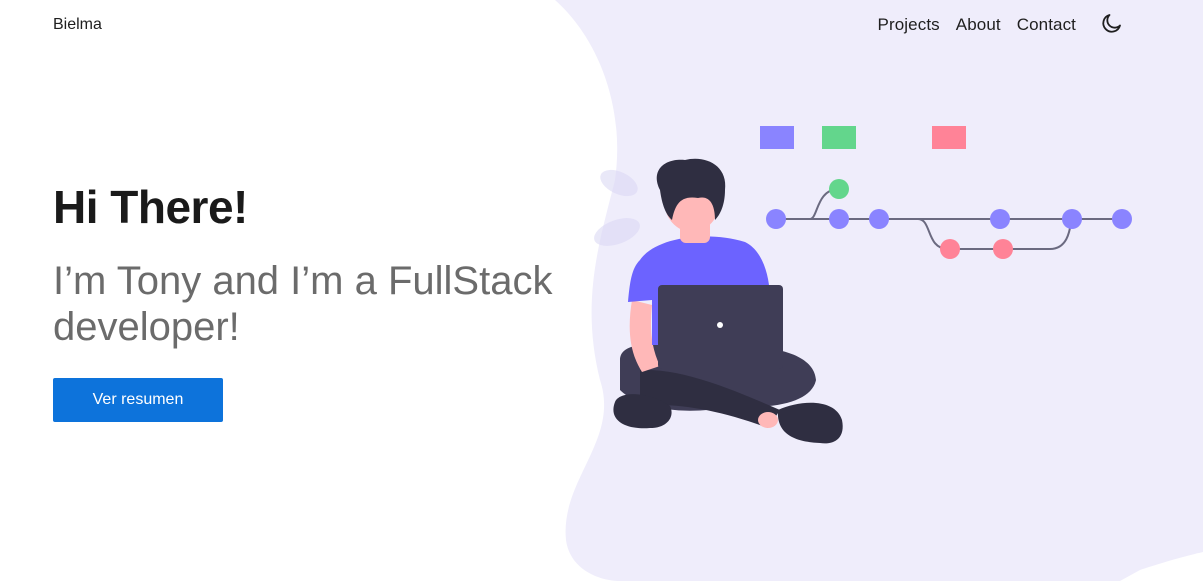  Describe the element at coordinates (720, 327) in the screenshot. I see `laptop-icon` at that location.